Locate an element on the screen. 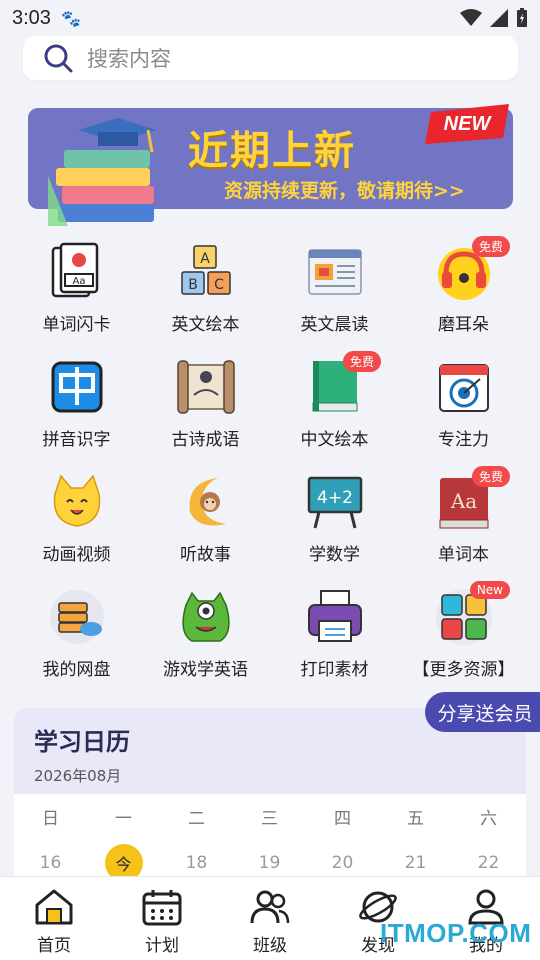 This screenshot has width=540, height=960. grid-row: 我的网盘 游戏学英语 打印素材 New 【更多资源】 is located at coordinates (270, 638).